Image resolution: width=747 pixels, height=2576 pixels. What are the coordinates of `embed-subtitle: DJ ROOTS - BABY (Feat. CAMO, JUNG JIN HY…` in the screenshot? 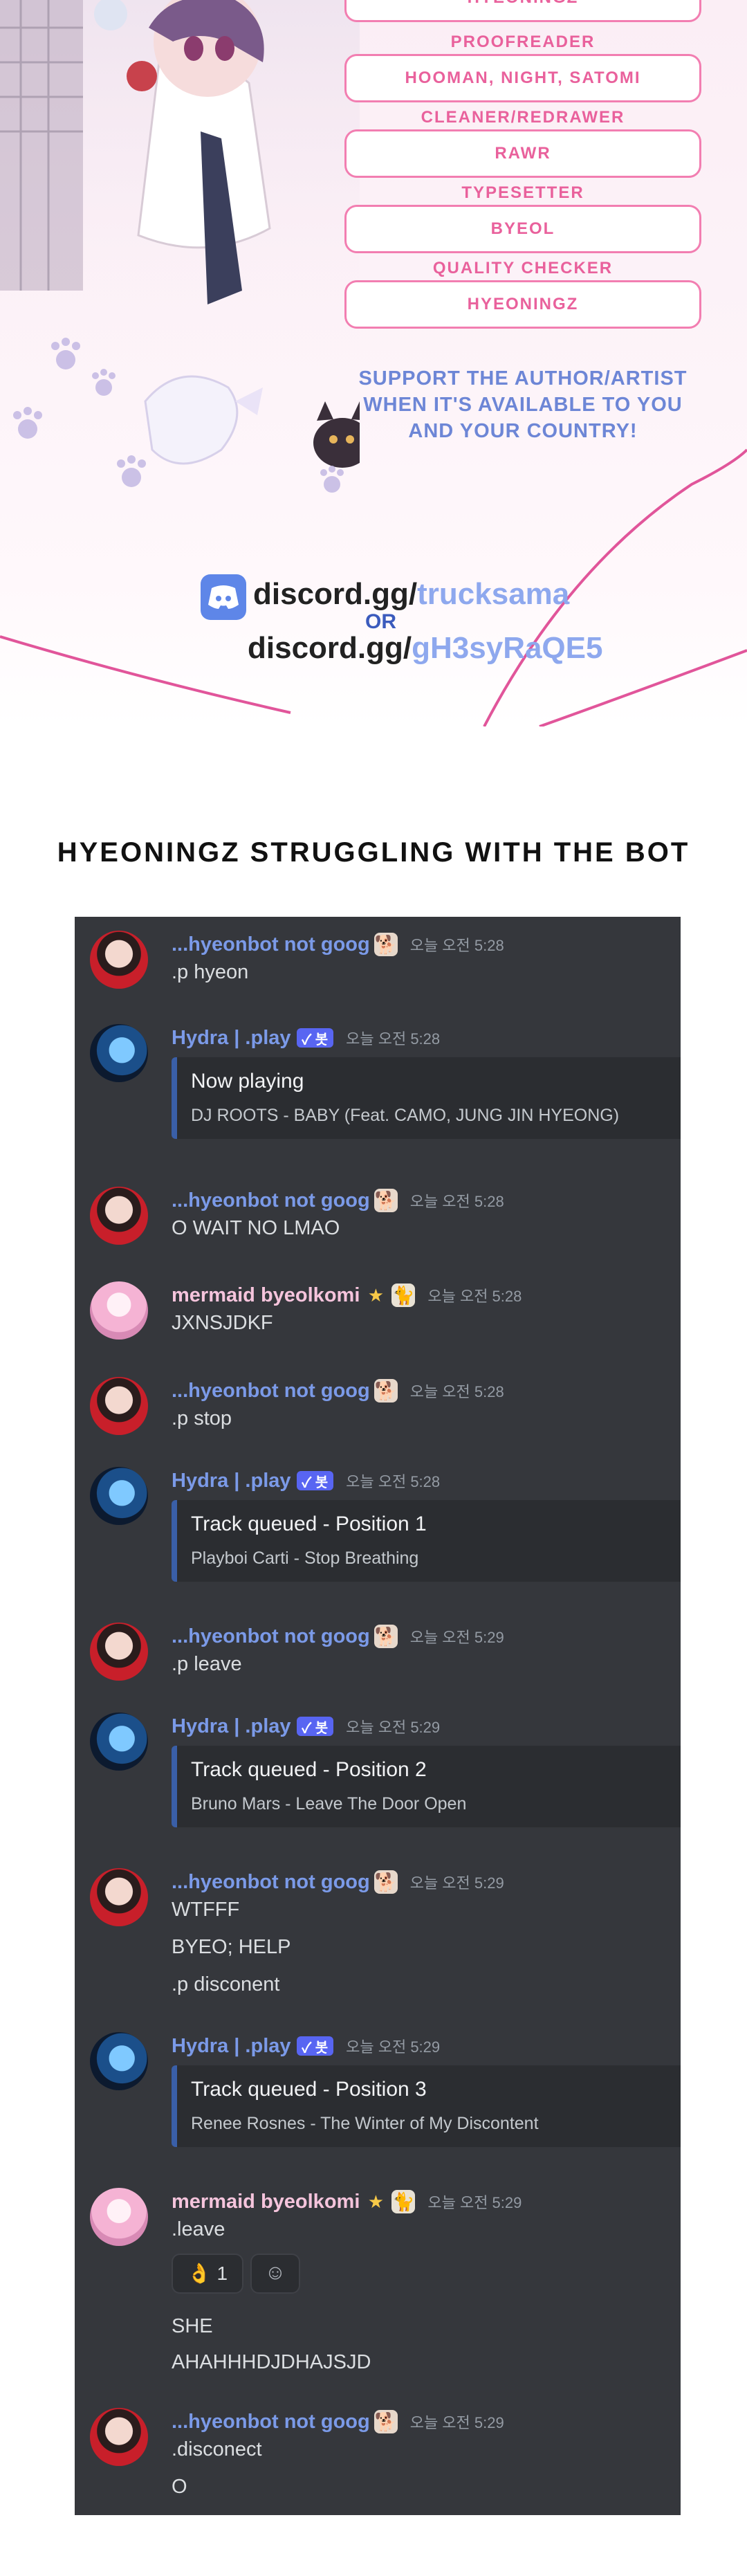 It's located at (405, 1116).